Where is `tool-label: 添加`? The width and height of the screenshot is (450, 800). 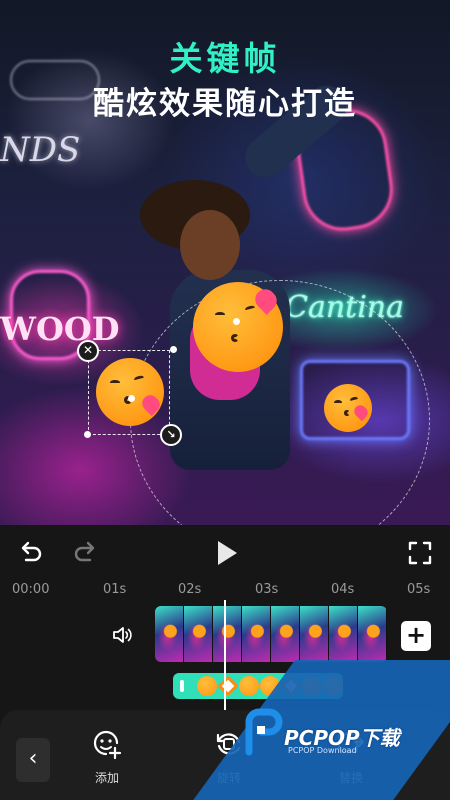 tool-label: 添加 is located at coordinates (106, 778).